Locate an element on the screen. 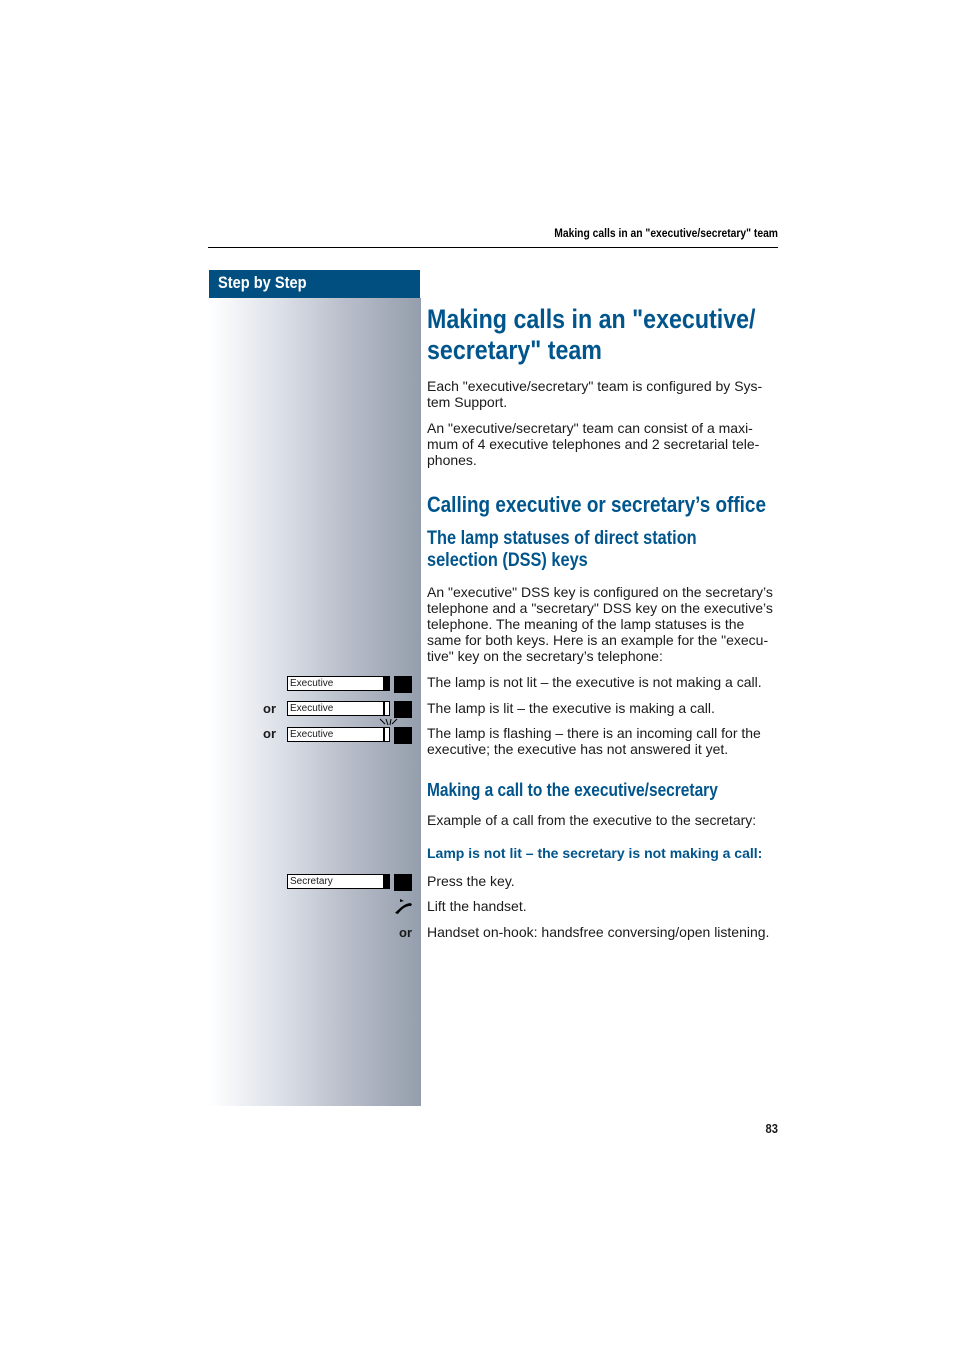 This screenshot has width=954, height=1351. page-title-line-1: Making calls in an "executive/ is located at coordinates (591, 319).